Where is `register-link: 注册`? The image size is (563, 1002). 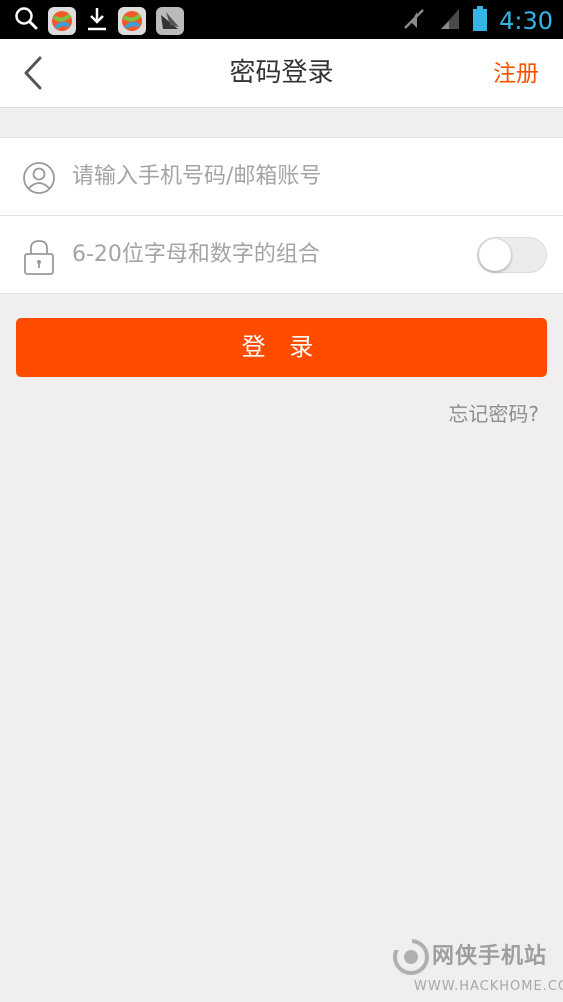 register-link: 注册 is located at coordinates (516, 74).